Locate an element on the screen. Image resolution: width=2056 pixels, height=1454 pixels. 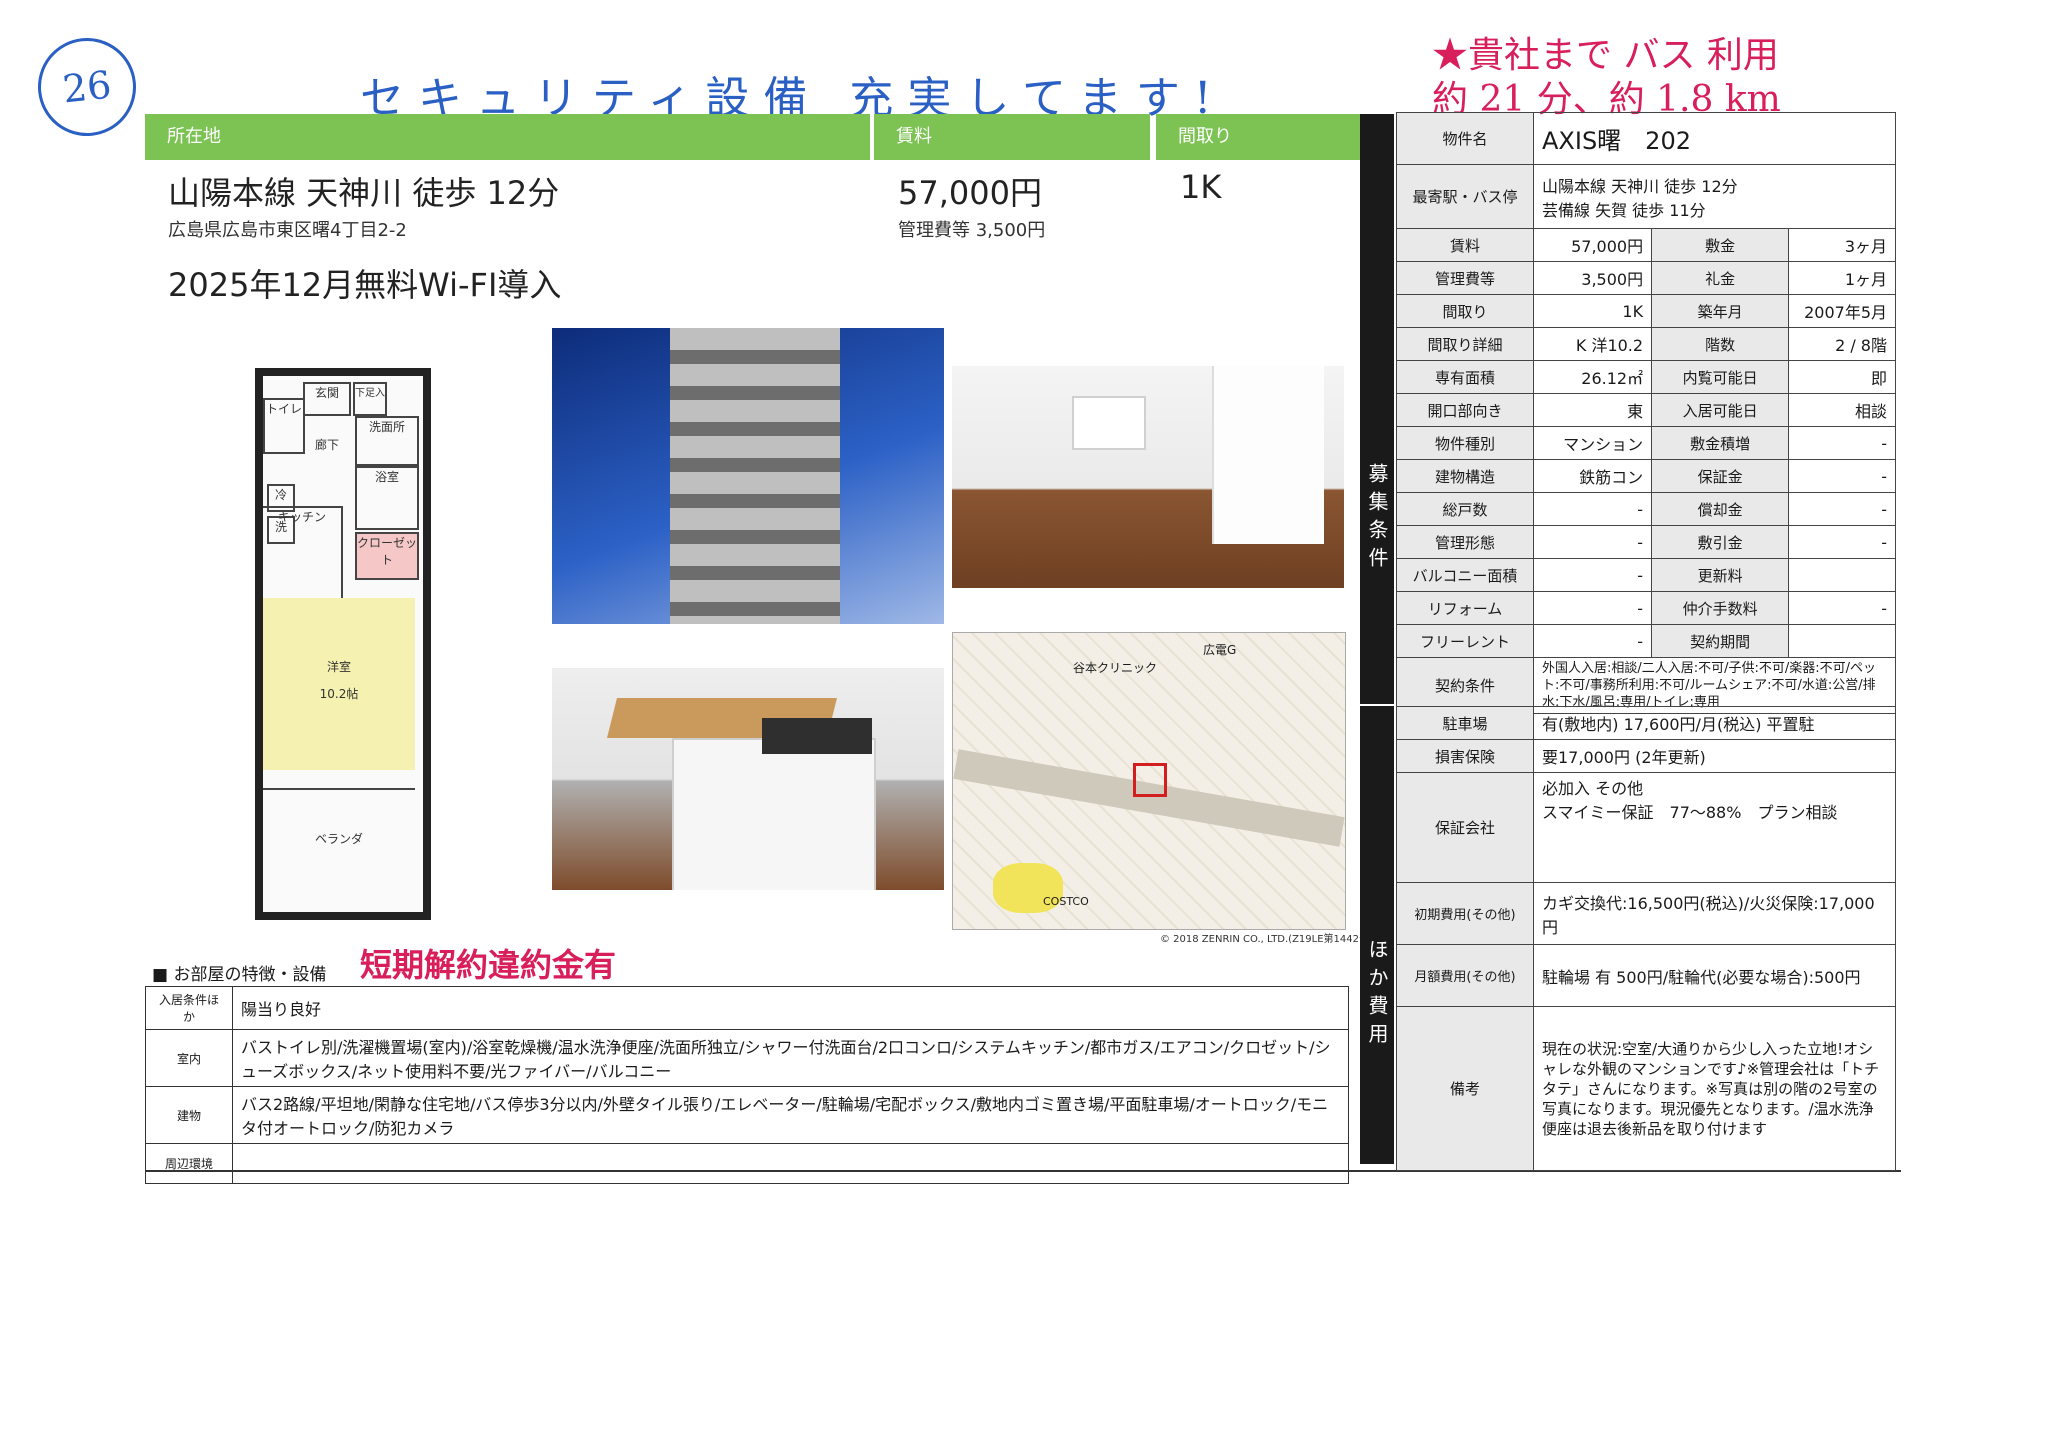
closet-label: クローゼット is located at coordinates (387, 551).